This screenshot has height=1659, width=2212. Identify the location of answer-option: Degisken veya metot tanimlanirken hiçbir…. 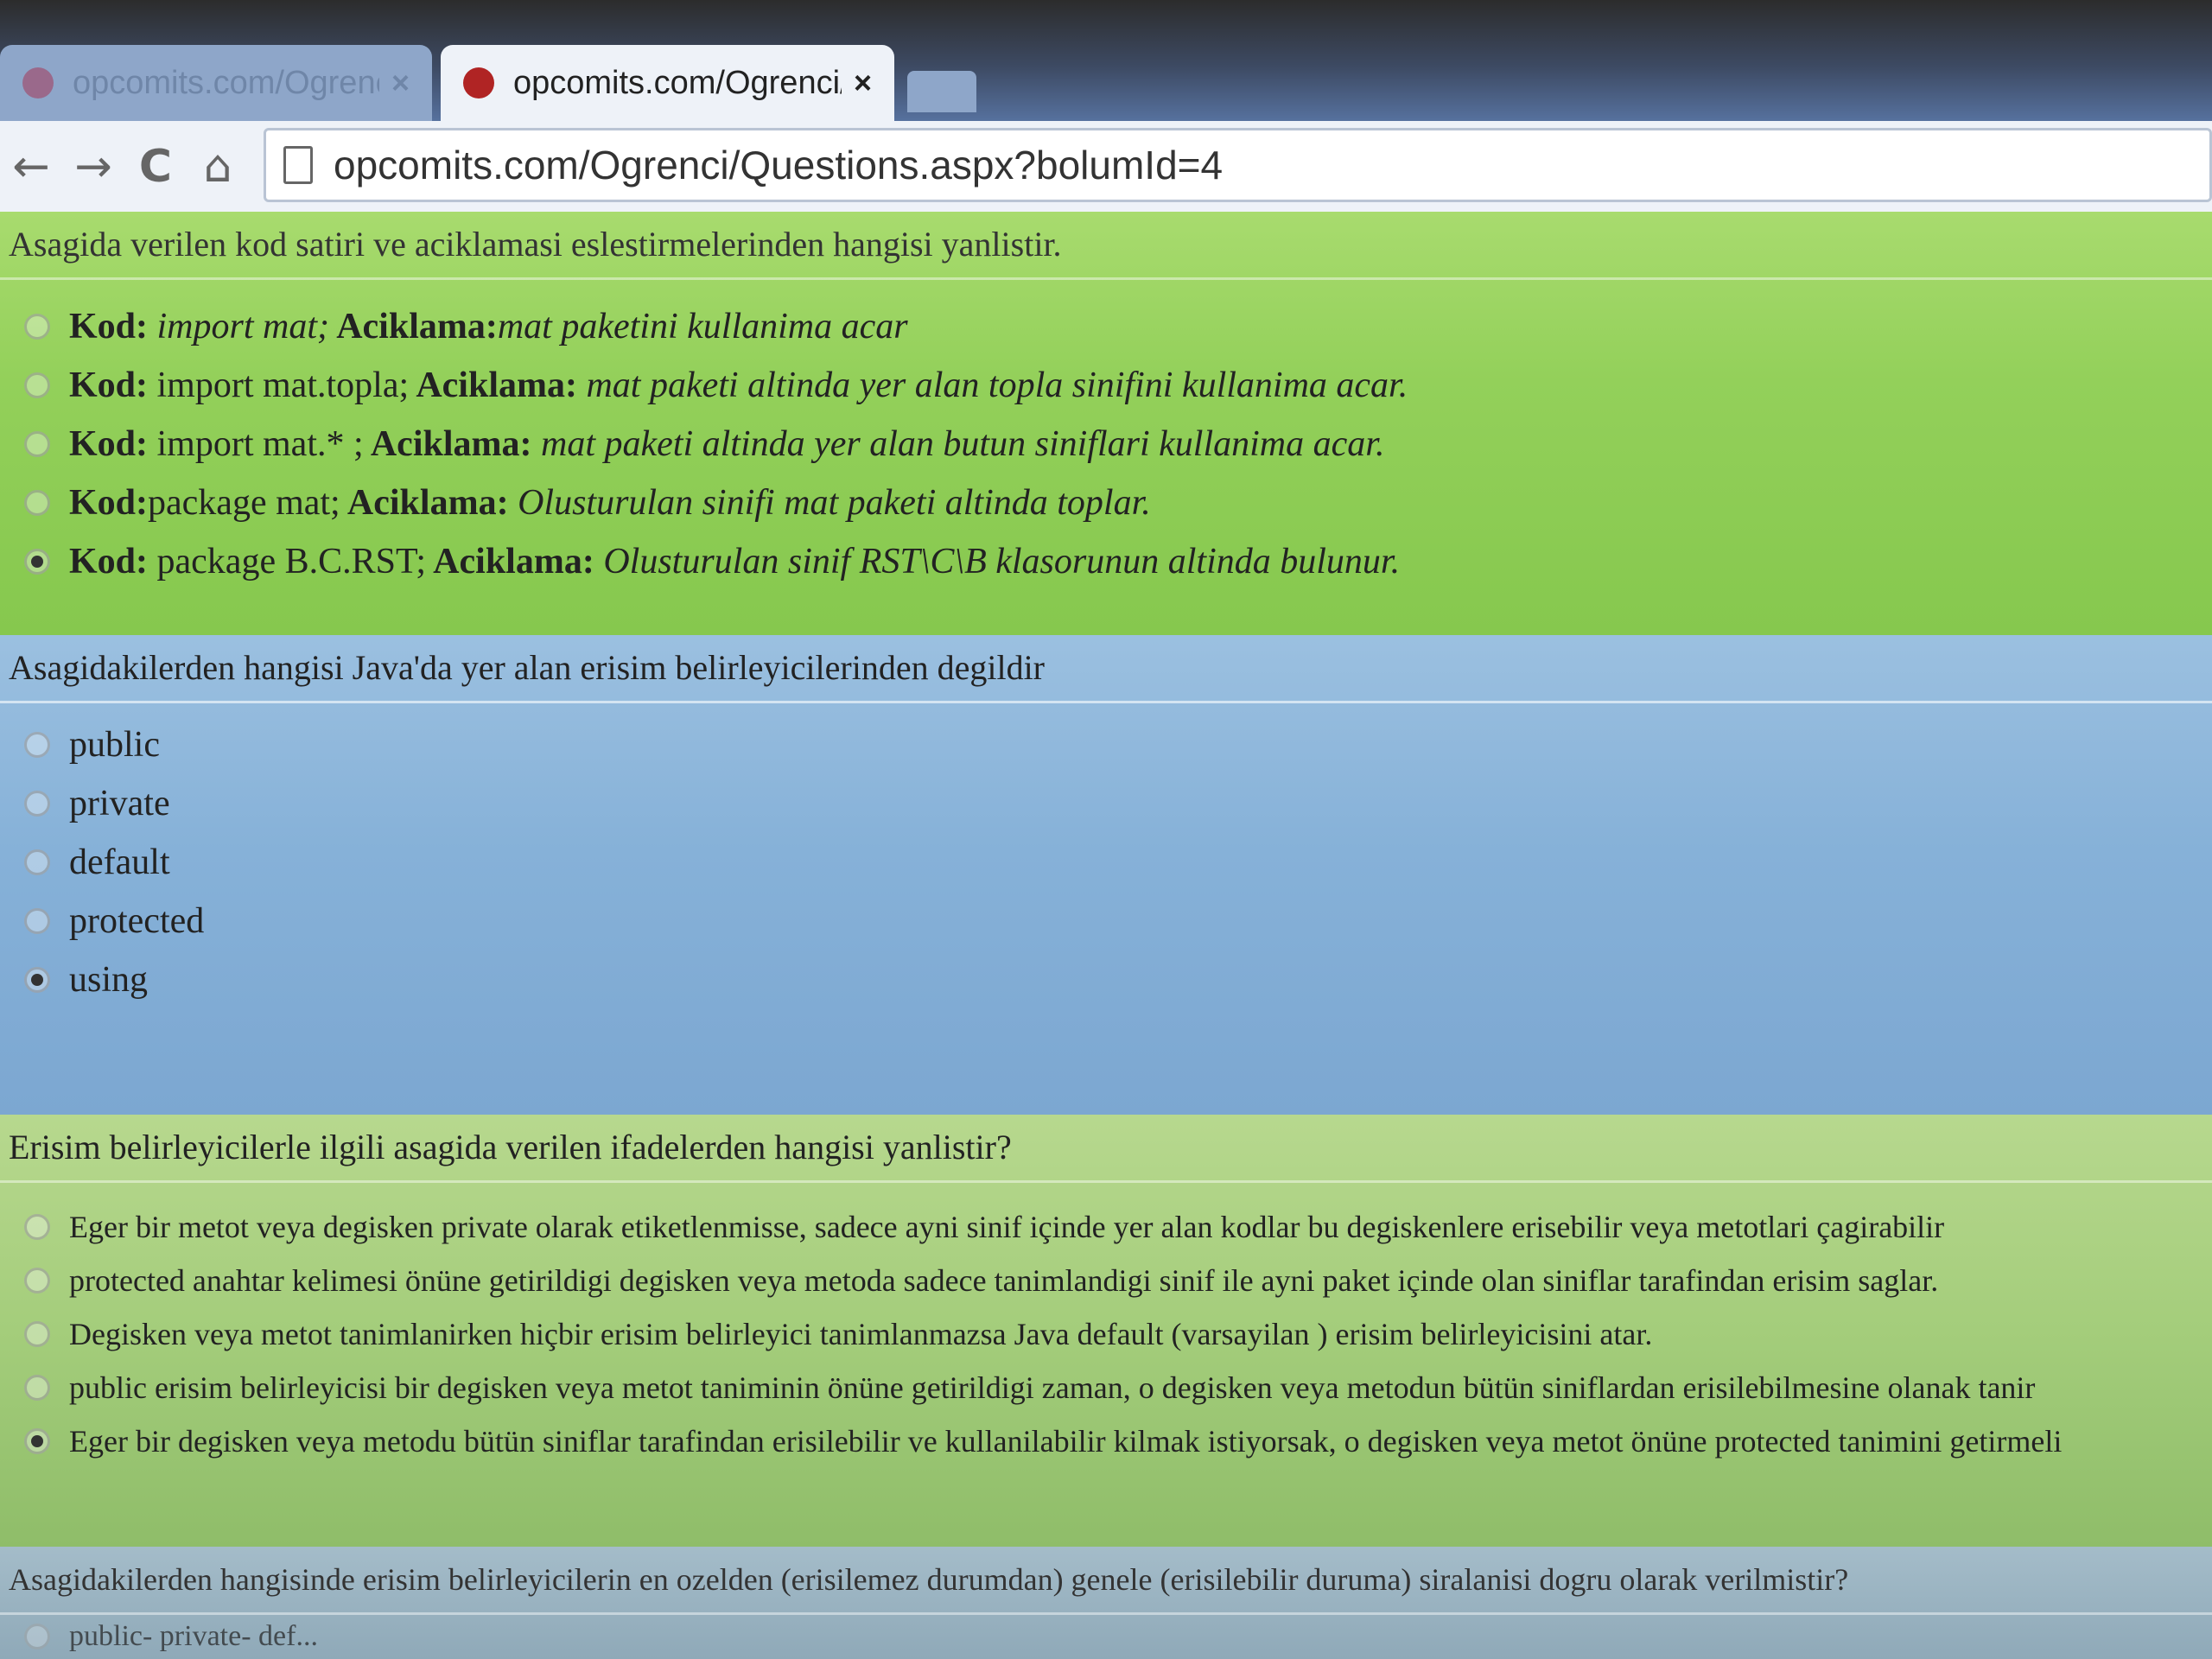
(1106, 1334).